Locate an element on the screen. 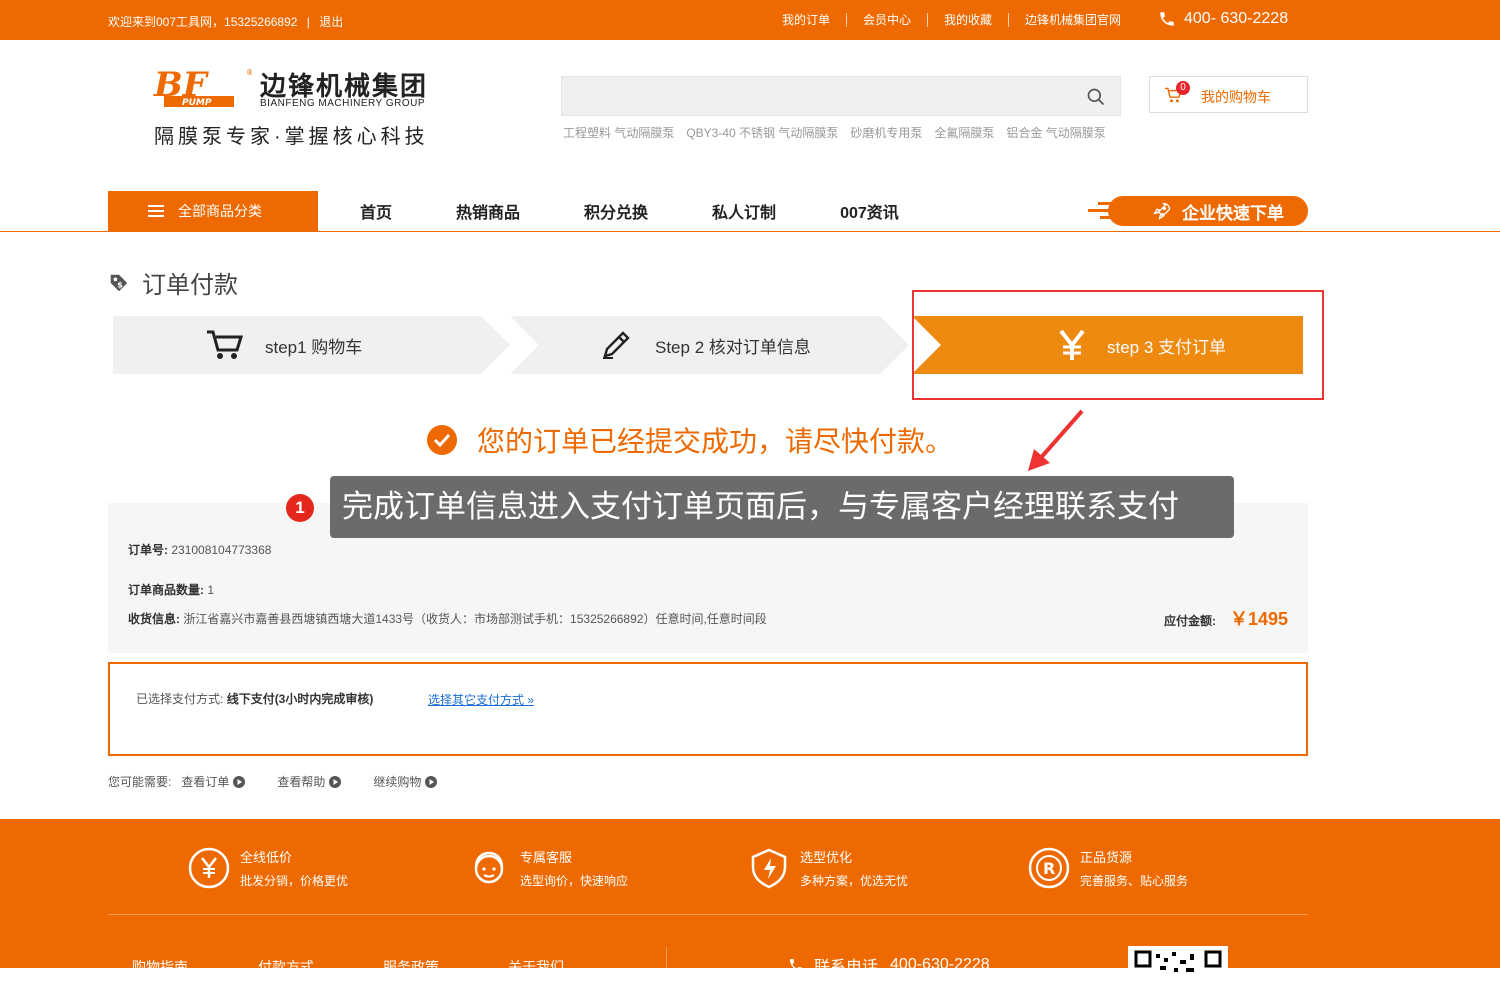  registered-icon: R is located at coordinates (1049, 868).